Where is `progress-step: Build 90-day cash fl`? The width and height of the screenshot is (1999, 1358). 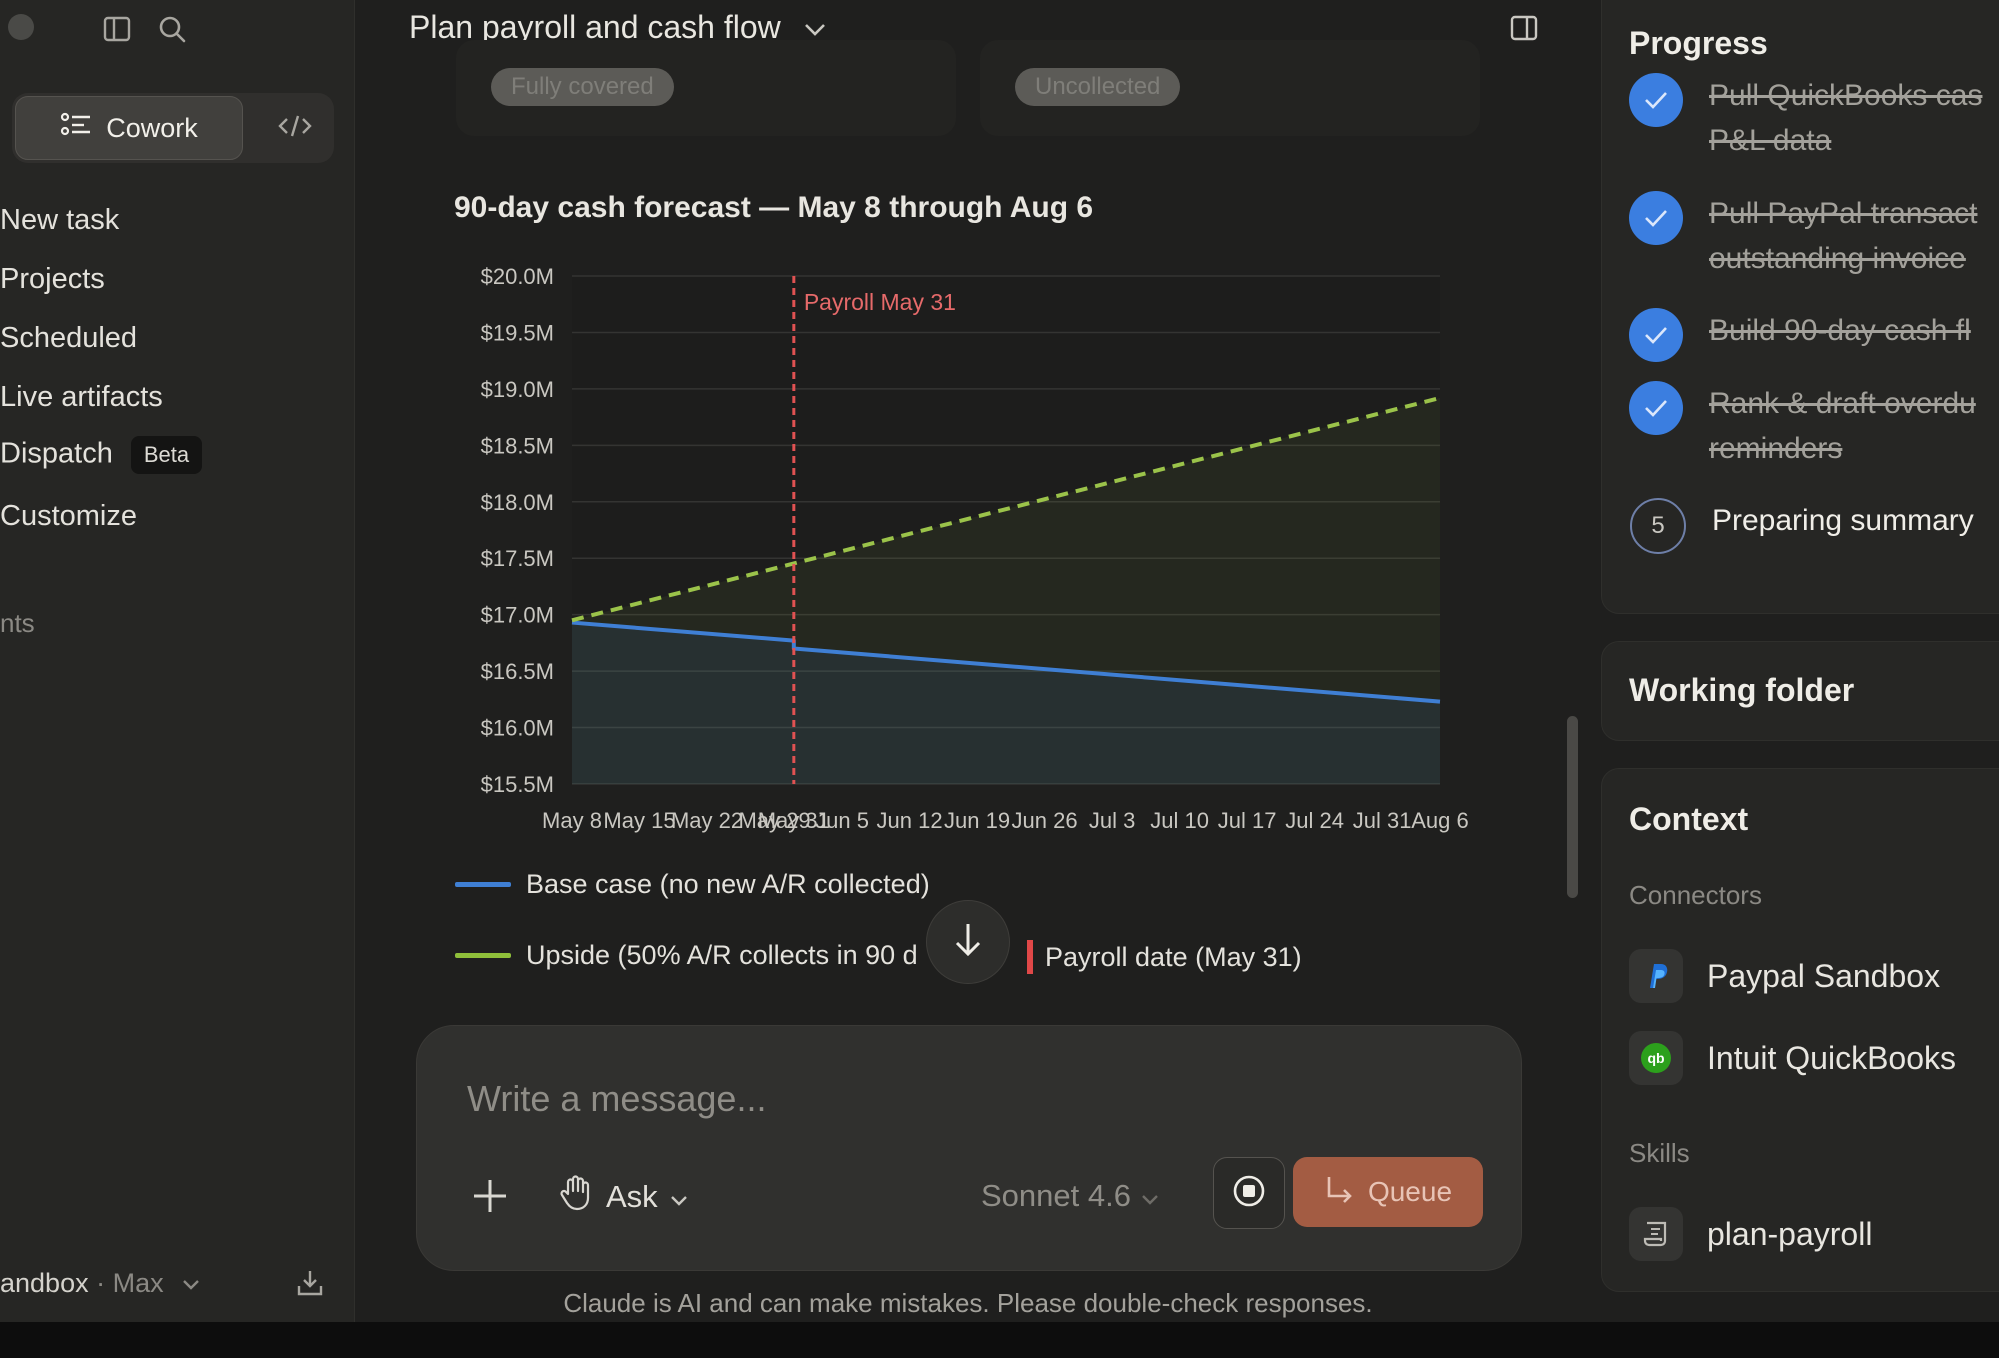
progress-step: Build 90-day cash fl is located at coordinates (1800, 335).